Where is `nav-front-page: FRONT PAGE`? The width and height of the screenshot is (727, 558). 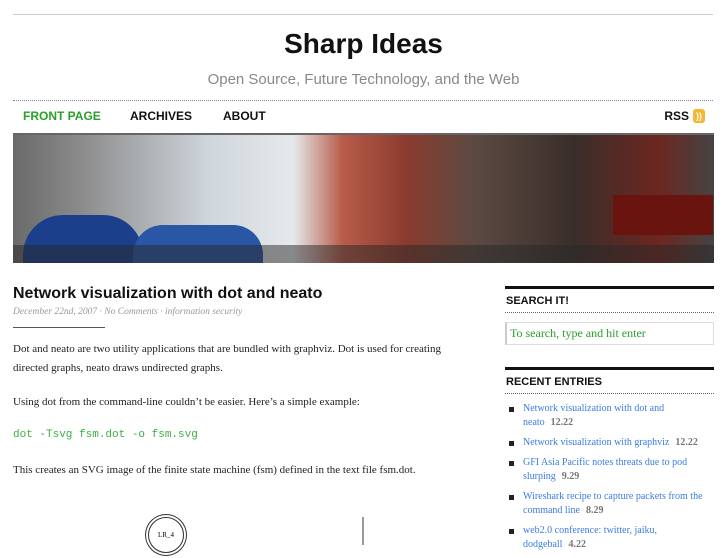 nav-front-page: FRONT PAGE is located at coordinates (62, 116).